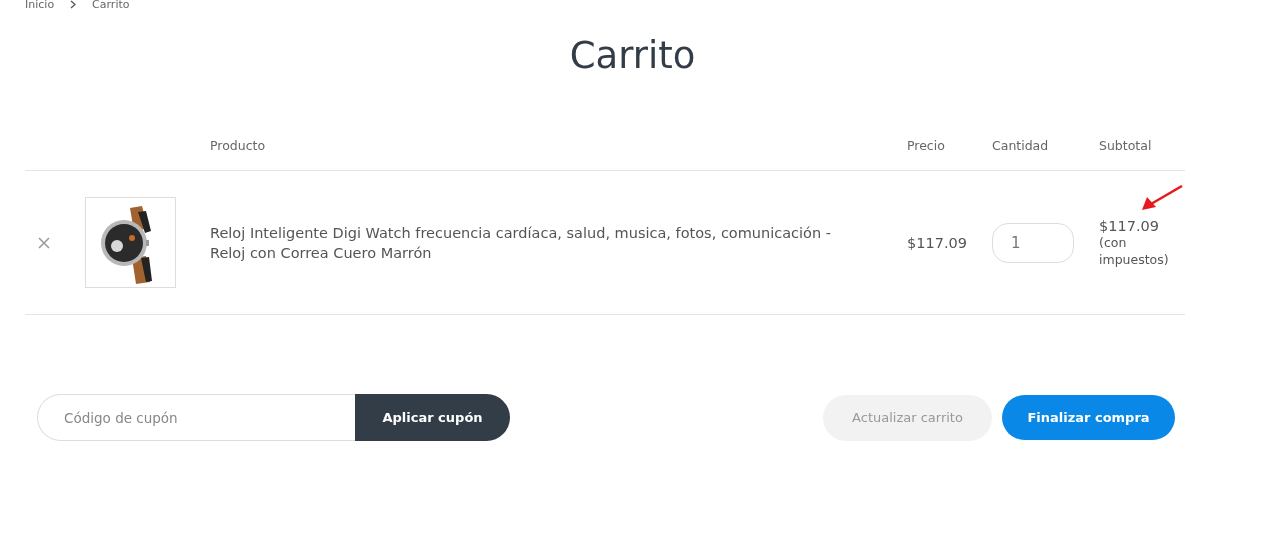  I want to click on remove-icon, so click(44, 242).